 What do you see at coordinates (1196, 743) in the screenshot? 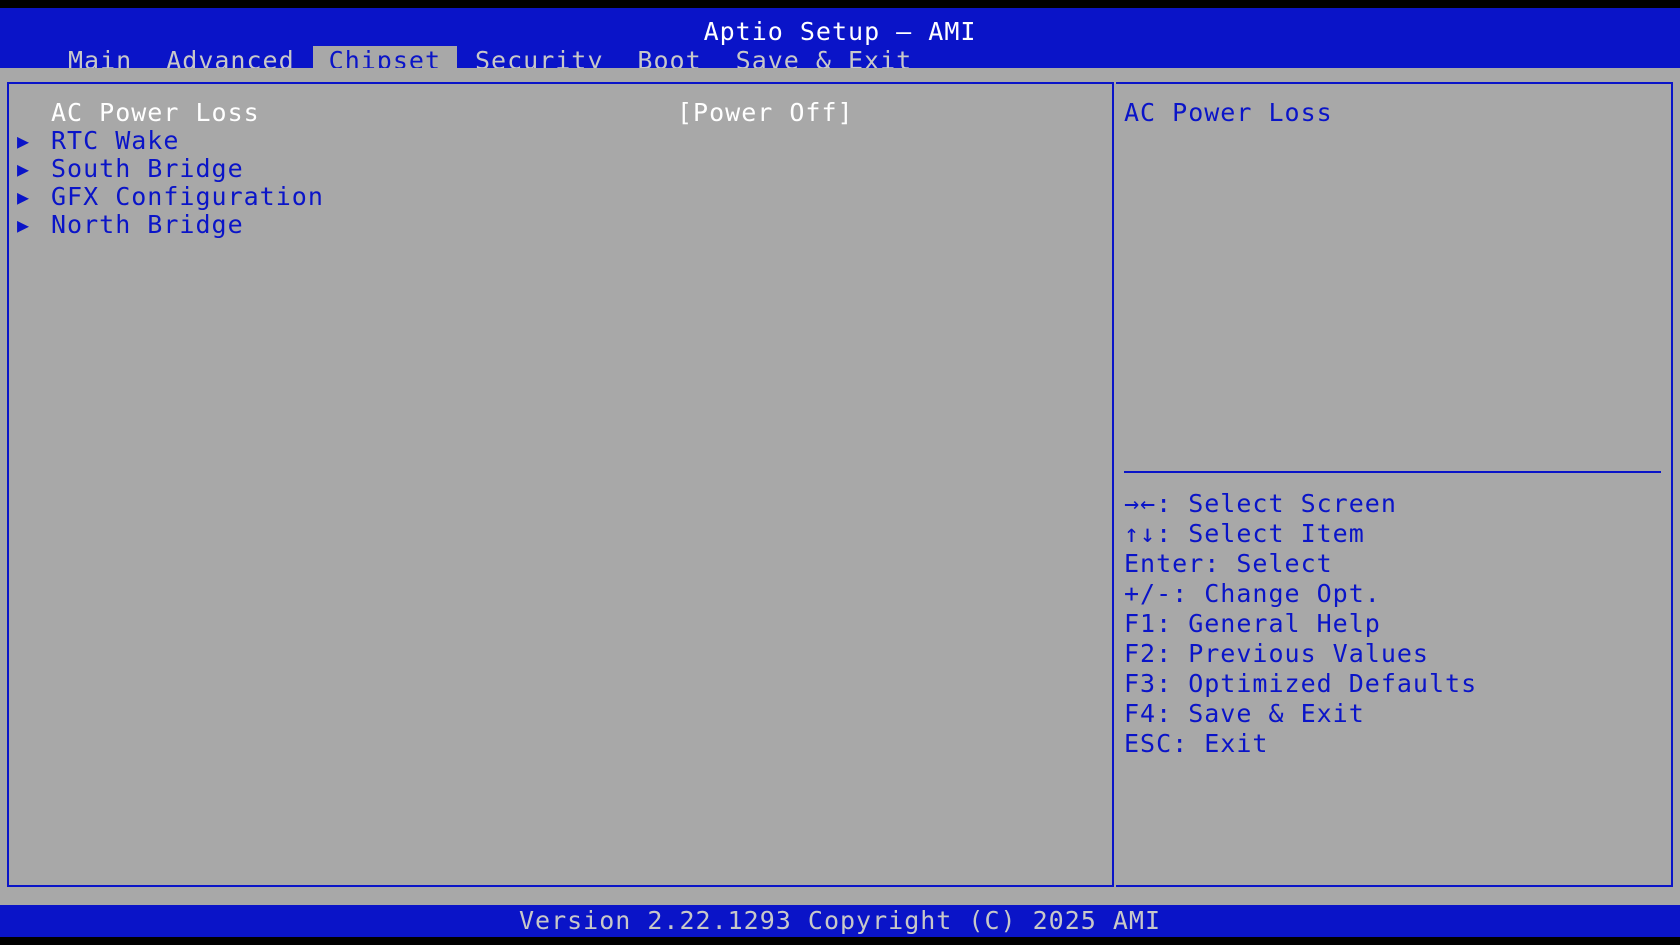
I see `key-hint-esc: ESC: Exit` at bounding box center [1196, 743].